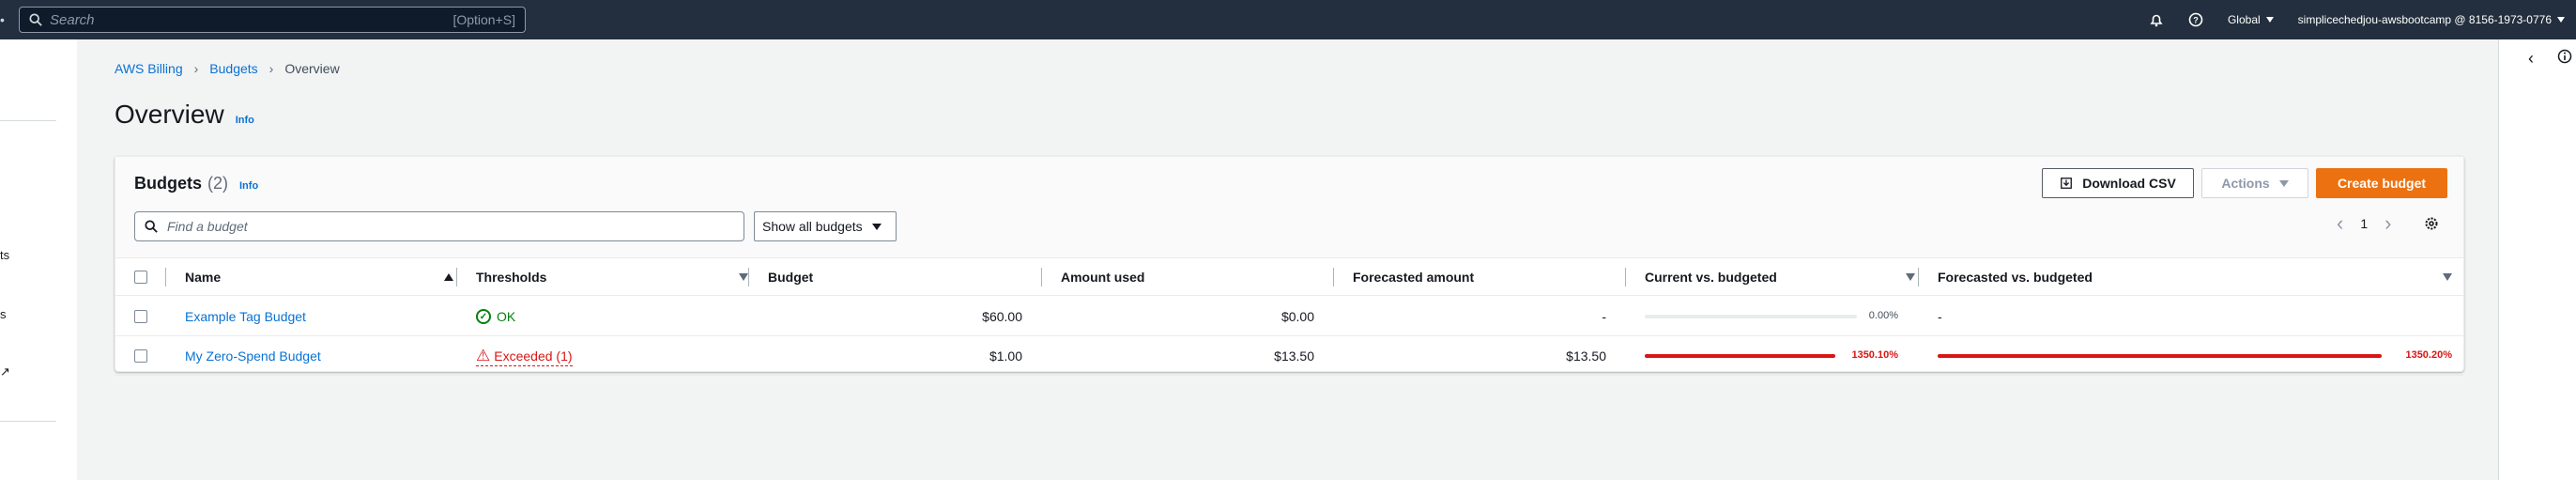 Image resolution: width=2576 pixels, height=480 pixels. I want to click on pagination: ‹ 1 ›, so click(2364, 223).